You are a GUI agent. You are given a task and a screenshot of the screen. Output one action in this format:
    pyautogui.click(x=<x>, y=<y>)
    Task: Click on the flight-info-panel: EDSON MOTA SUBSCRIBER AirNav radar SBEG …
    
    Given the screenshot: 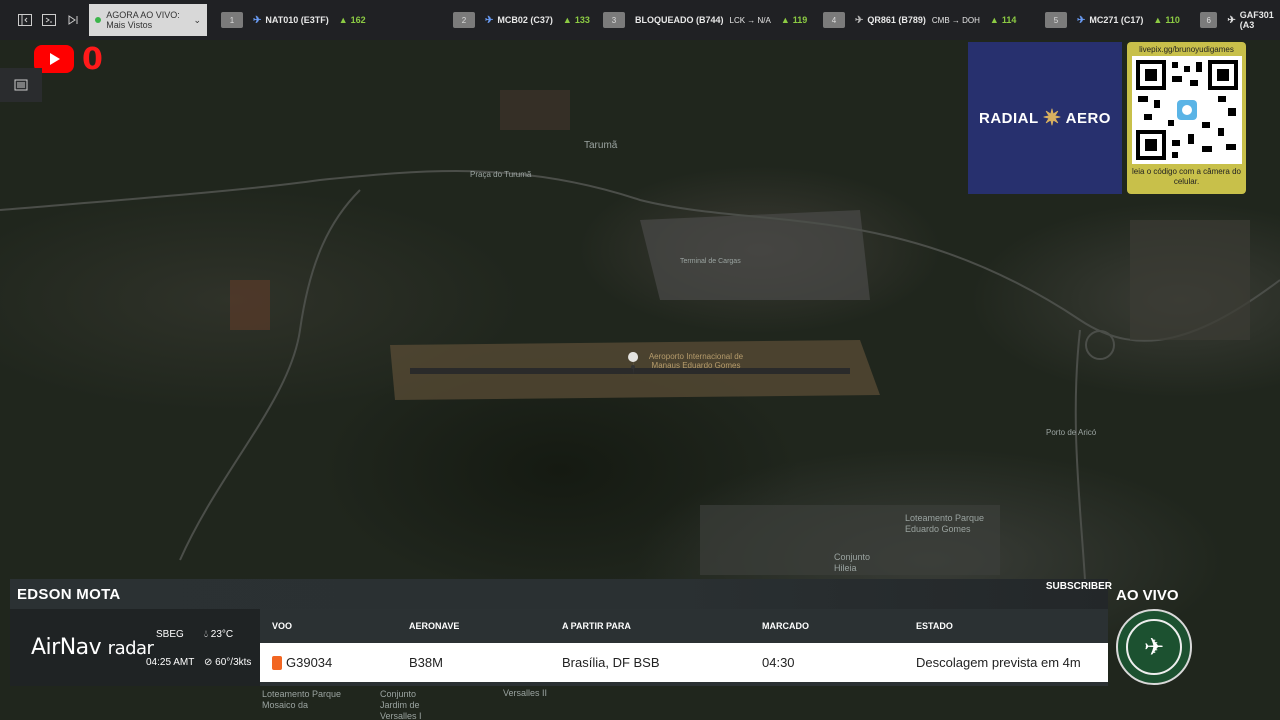 What is the action you would take?
    pyautogui.click(x=561, y=632)
    